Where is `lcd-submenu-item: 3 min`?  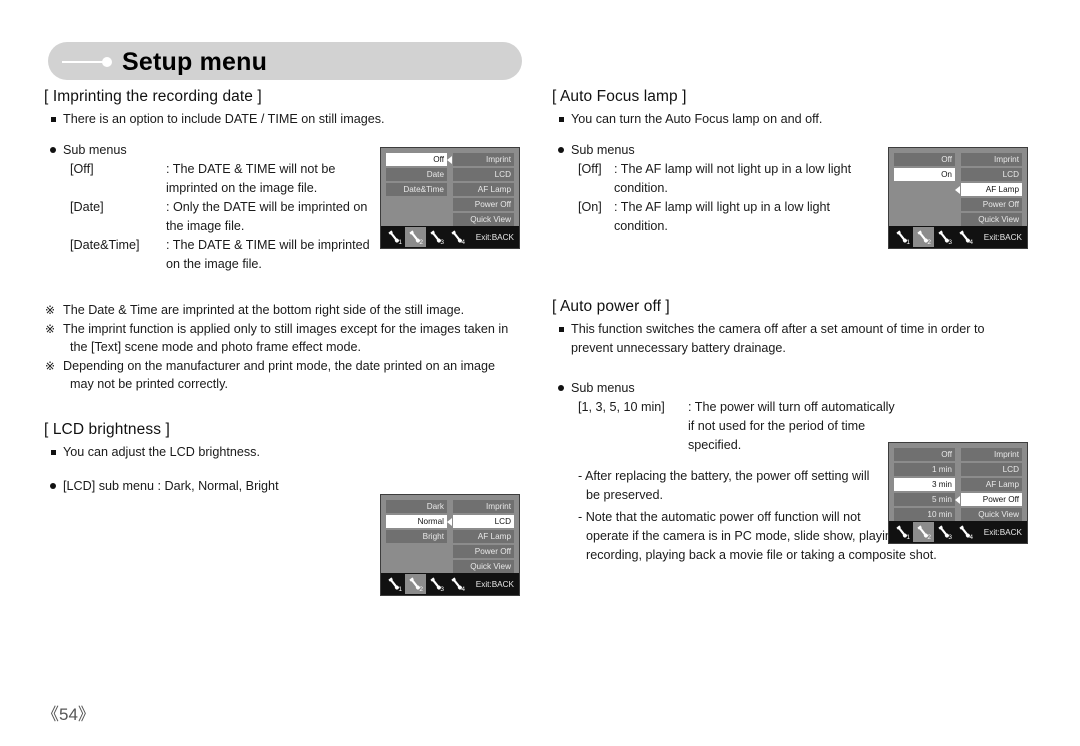 lcd-submenu-item: 3 min is located at coordinates (924, 484).